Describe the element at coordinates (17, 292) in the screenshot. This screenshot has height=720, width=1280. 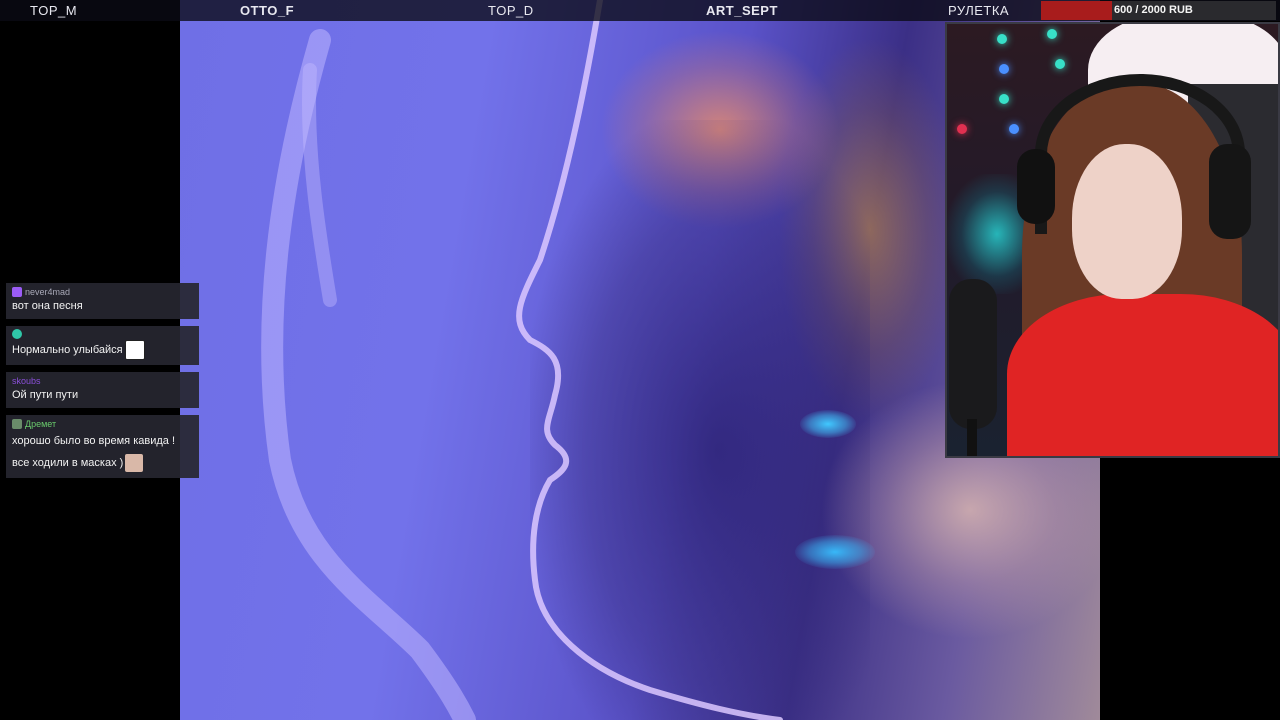
I see `star-badge-icon` at that location.